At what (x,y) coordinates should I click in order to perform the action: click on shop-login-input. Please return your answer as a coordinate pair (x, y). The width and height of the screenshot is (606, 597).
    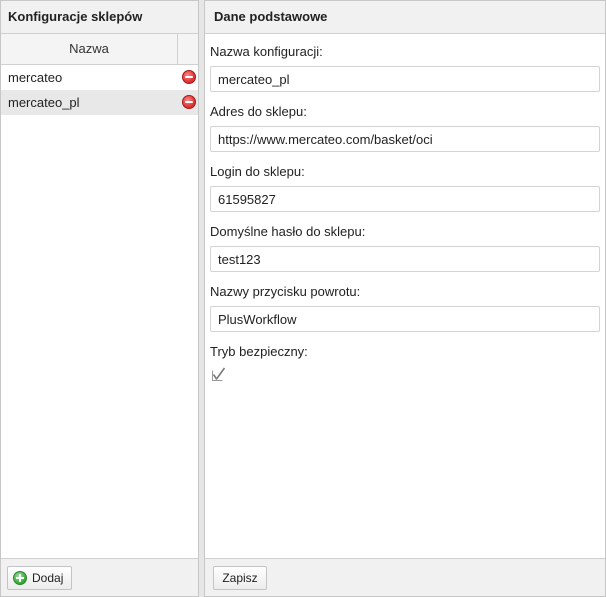
    Looking at the image, I should click on (405, 199).